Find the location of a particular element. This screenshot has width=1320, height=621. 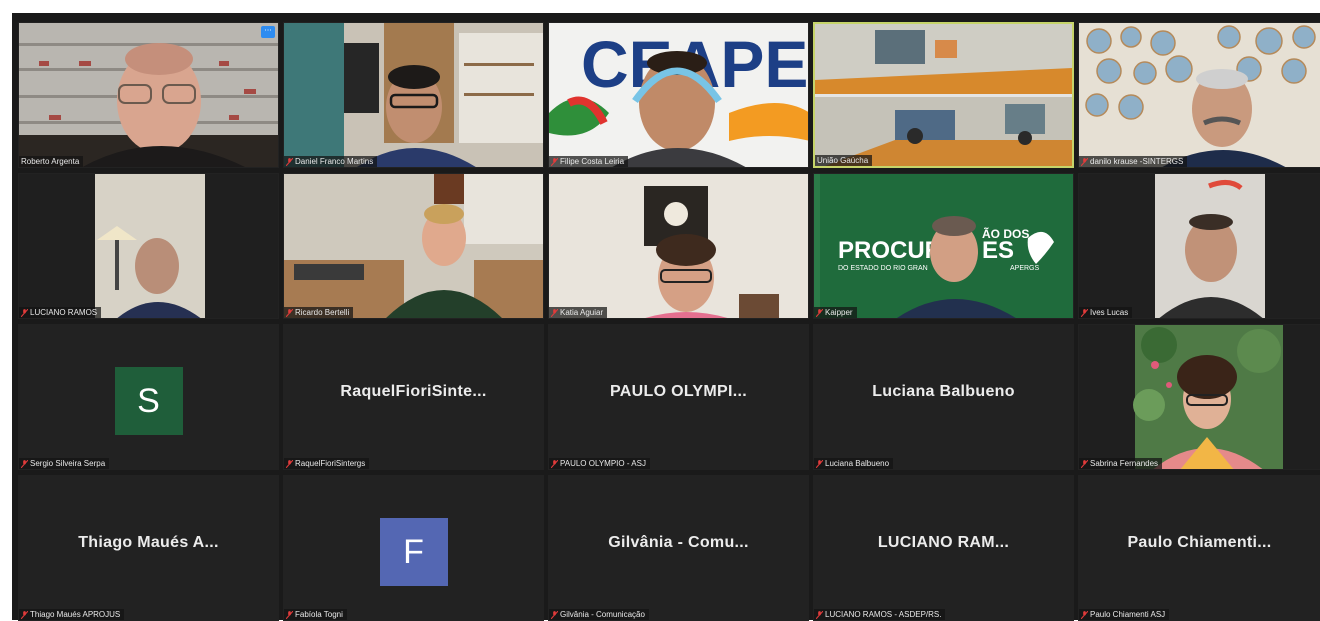

participant-tile-sergio-silveira-serpa: S Sergio Silveira Serpa is located at coordinates (148, 397).